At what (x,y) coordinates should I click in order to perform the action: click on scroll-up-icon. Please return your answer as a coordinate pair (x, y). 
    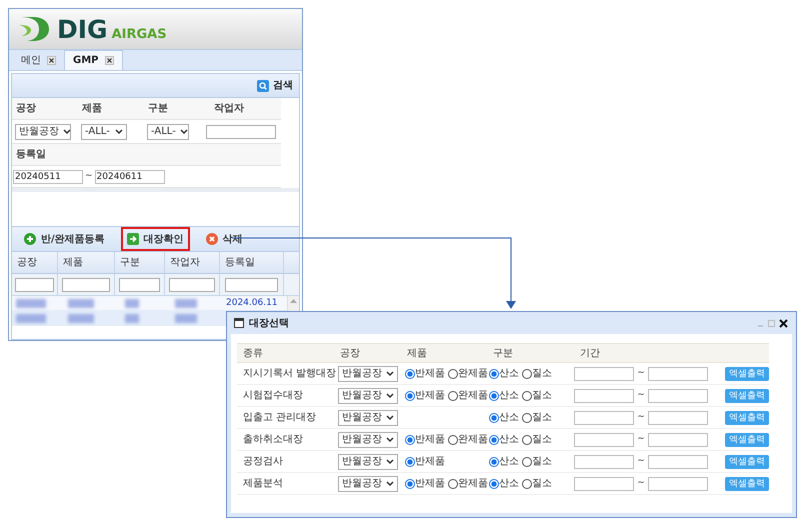
    Looking at the image, I should click on (293, 300).